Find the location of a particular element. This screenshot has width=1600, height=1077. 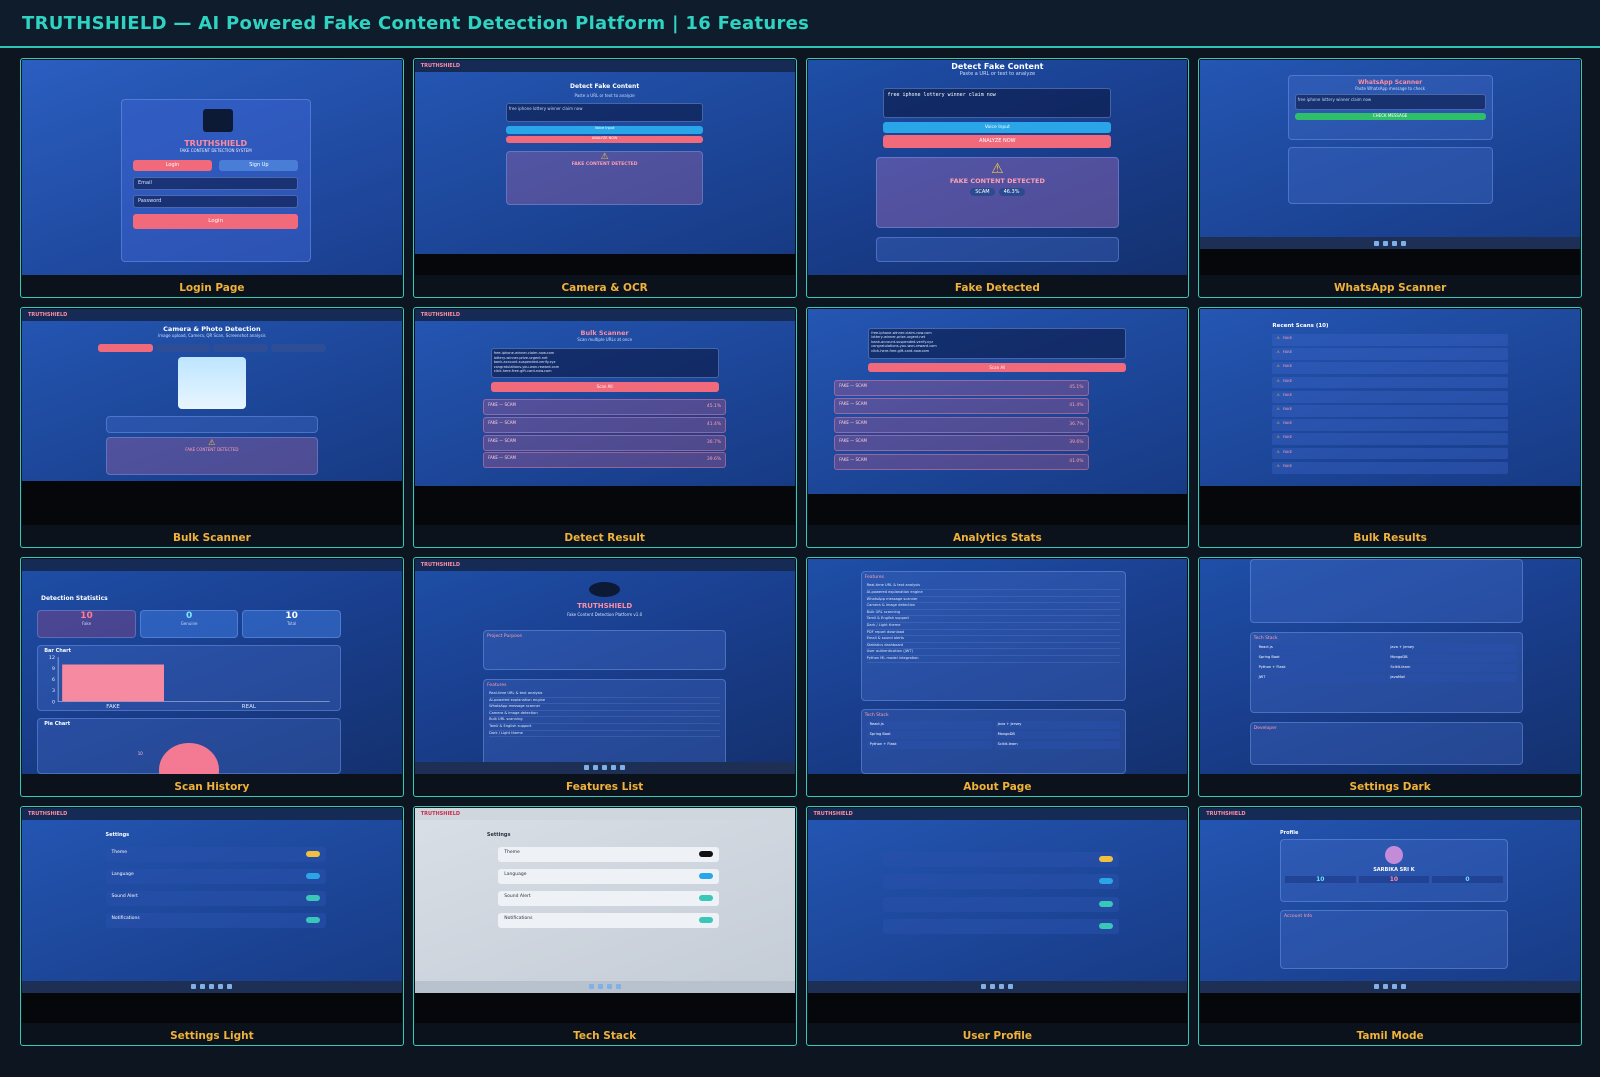

upload-image-button is located at coordinates (125, 348).